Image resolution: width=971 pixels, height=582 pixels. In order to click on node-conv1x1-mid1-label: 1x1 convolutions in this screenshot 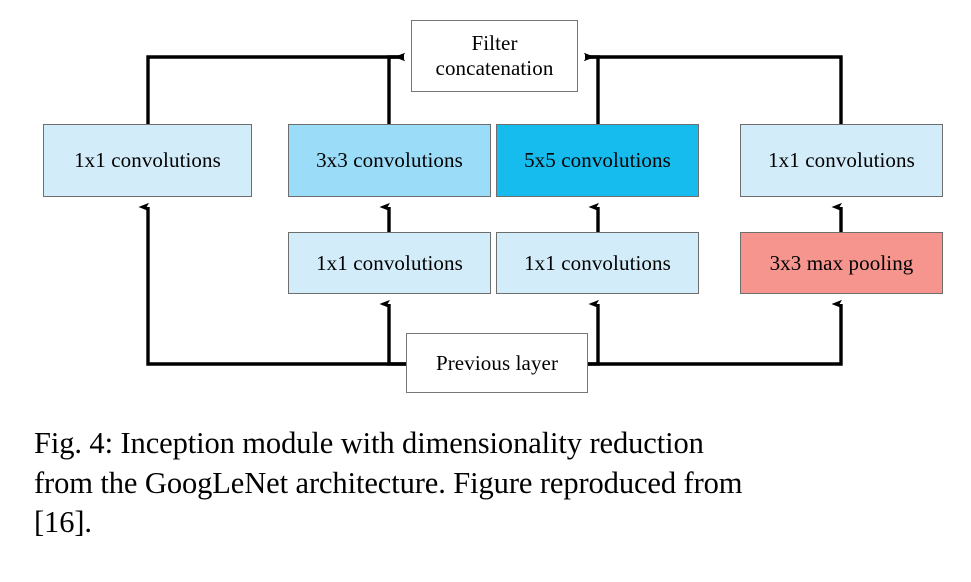, I will do `click(389, 262)`.